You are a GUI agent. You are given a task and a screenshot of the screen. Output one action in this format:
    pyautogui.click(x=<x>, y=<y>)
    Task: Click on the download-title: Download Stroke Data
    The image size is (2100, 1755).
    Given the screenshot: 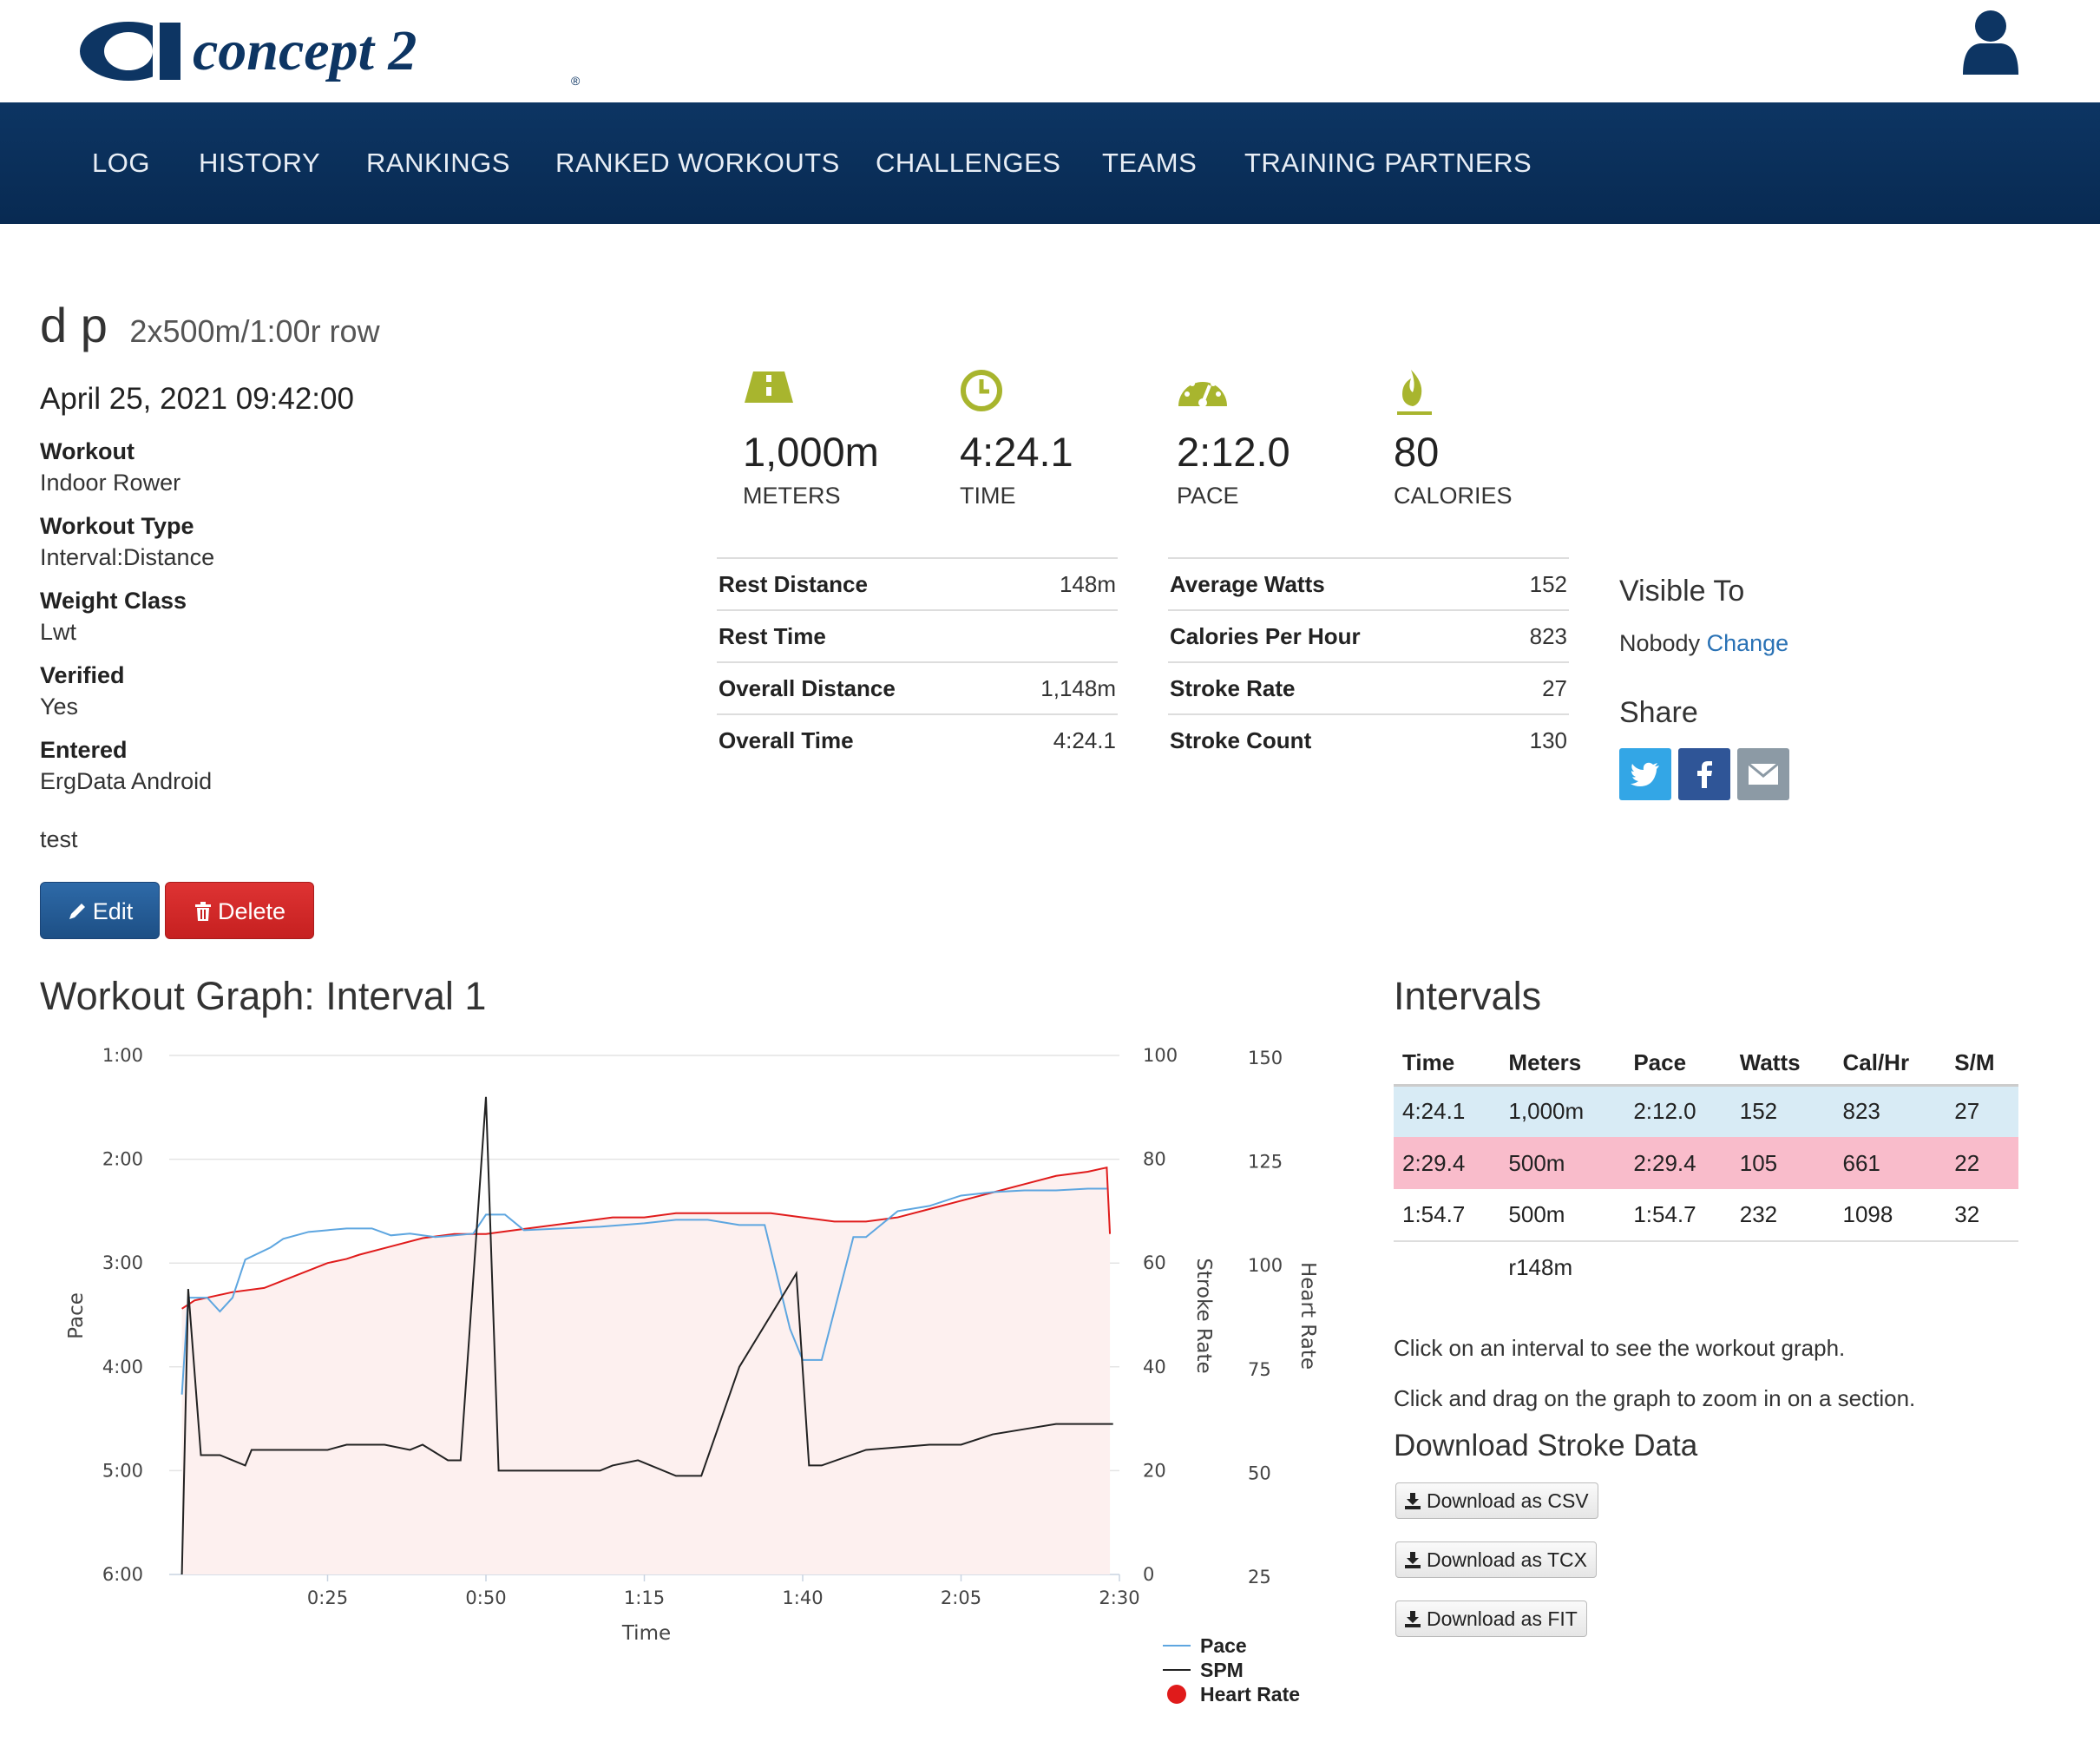 What is the action you would take?
    pyautogui.click(x=1546, y=1445)
    